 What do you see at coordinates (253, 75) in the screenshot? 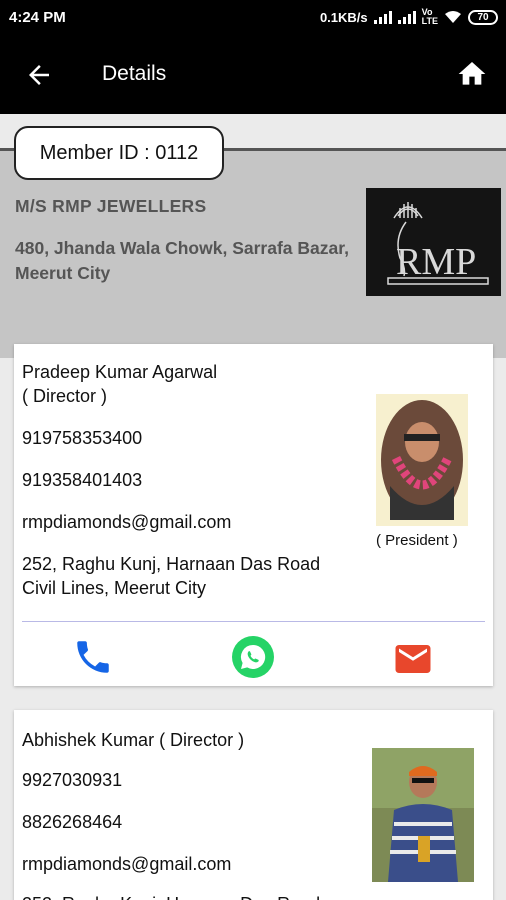
I see `app-bar: Details` at bounding box center [253, 75].